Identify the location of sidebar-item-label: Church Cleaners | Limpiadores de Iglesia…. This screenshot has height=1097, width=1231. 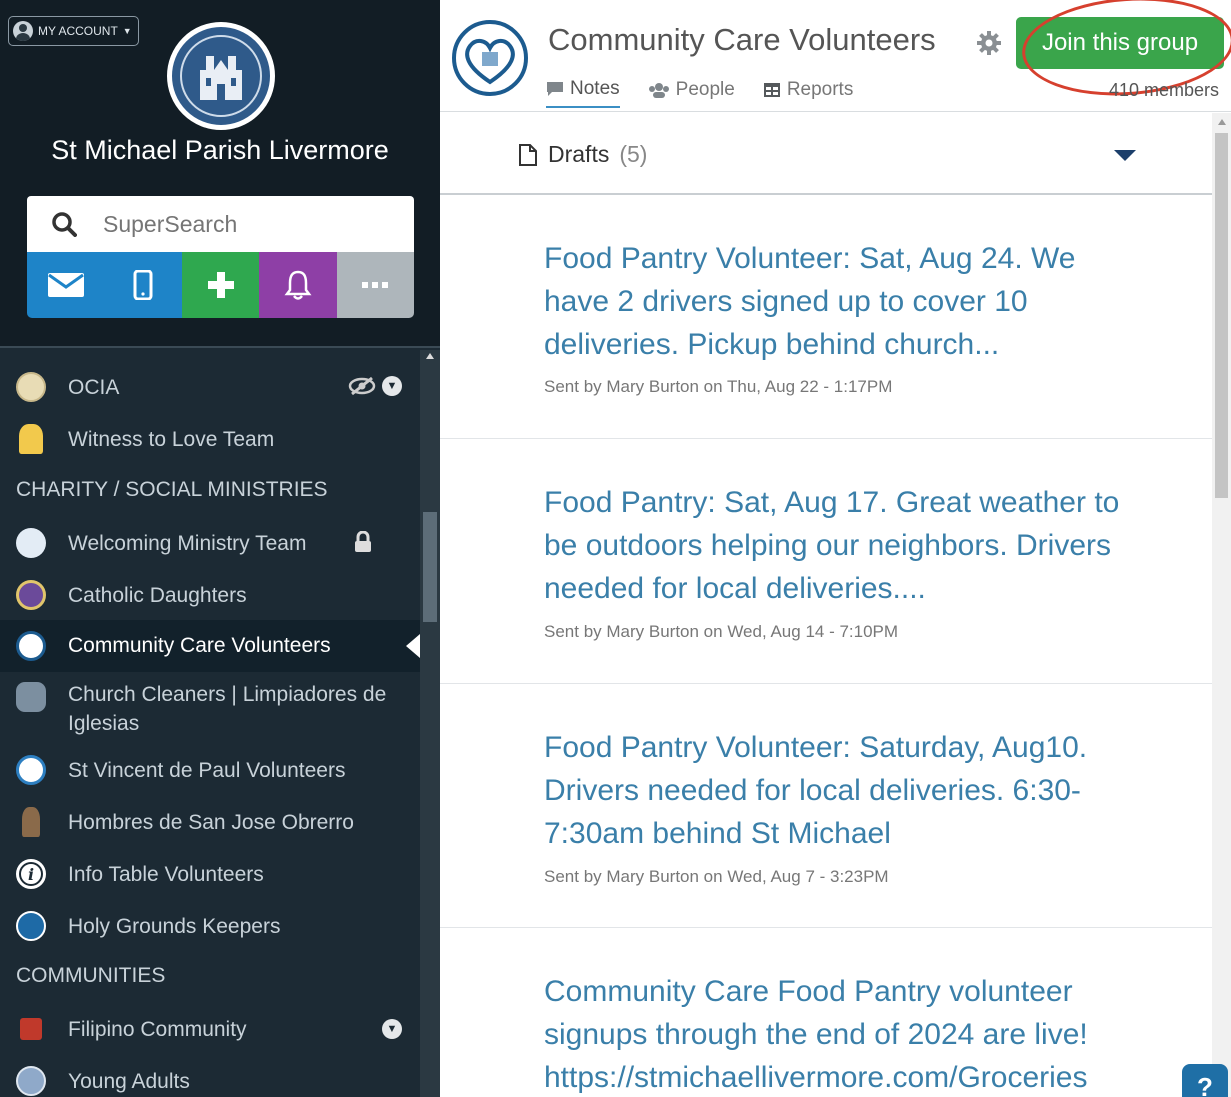
(227, 709).